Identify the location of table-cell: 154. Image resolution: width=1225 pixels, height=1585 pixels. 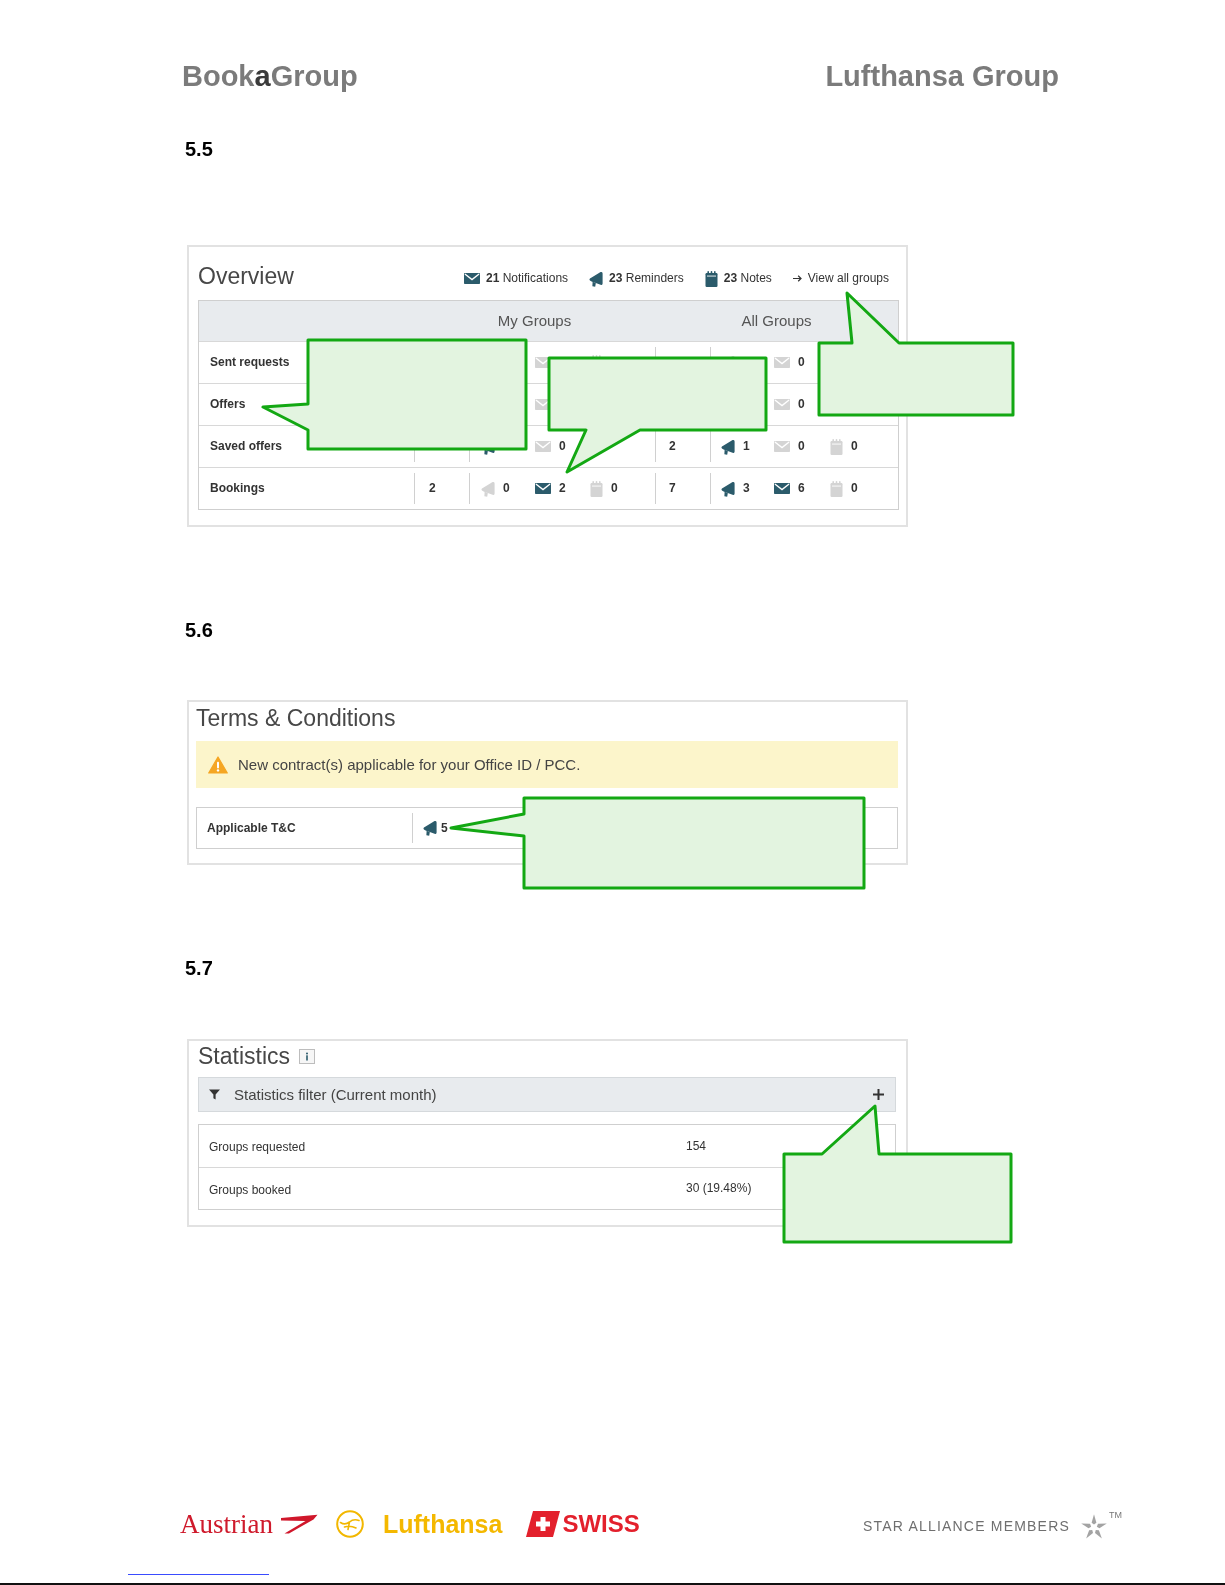
(696, 1146).